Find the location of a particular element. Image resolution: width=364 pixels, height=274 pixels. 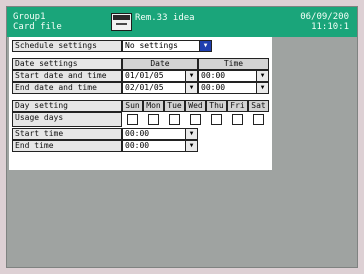

date-column-header: Date is located at coordinates (160, 64).